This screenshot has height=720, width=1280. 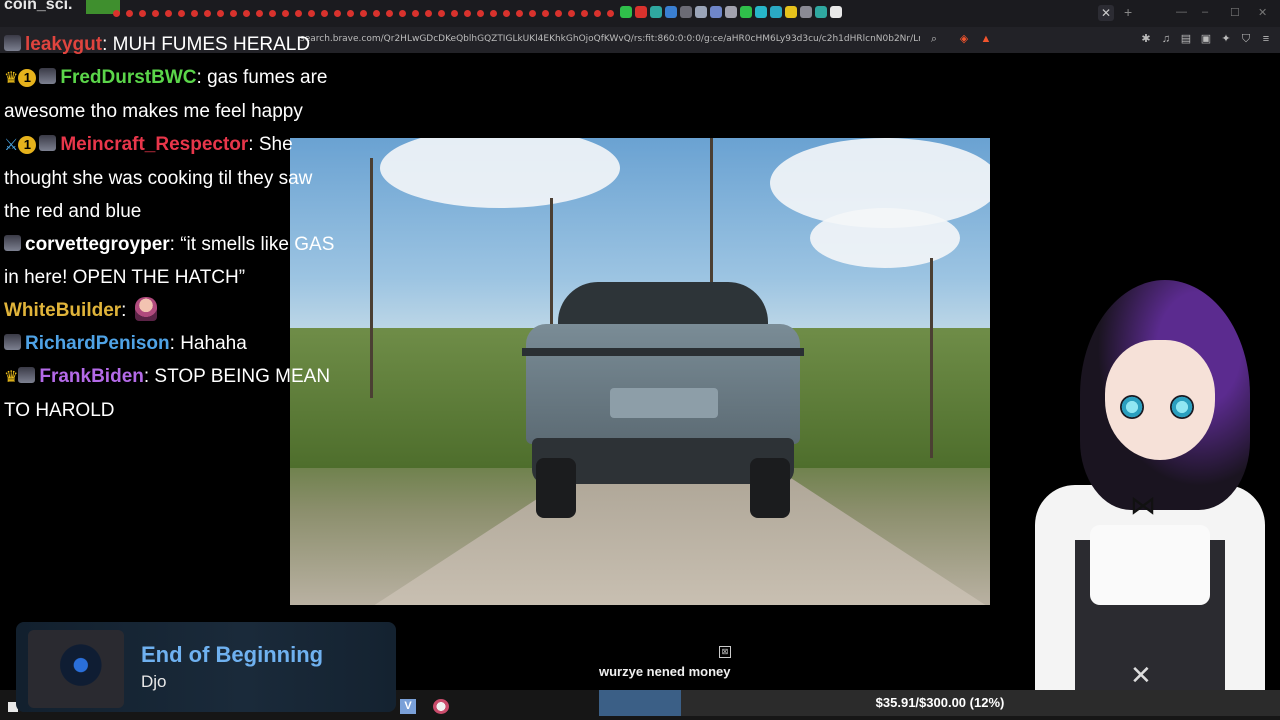 I want to click on chat-message: RichardPenison: Hahaha, so click(x=172, y=343).